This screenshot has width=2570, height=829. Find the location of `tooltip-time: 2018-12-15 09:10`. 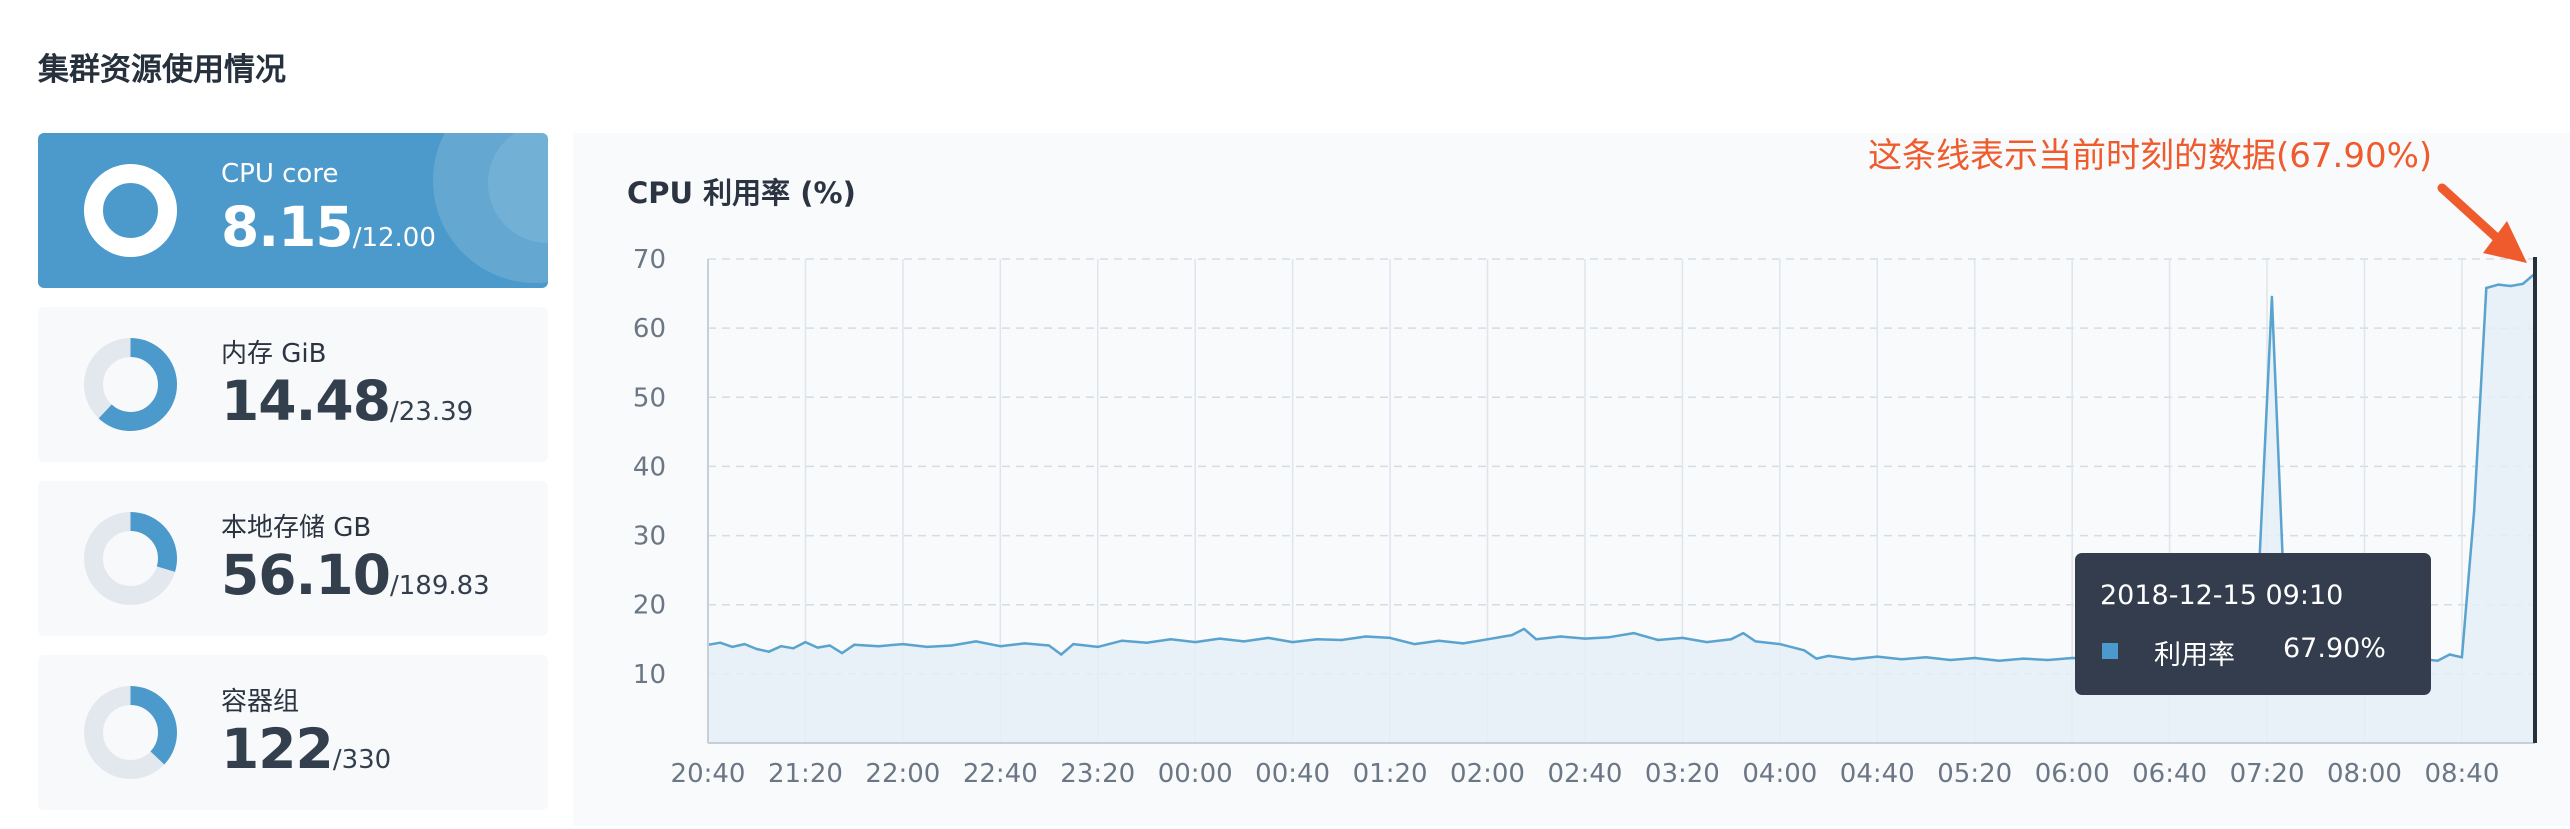

tooltip-time: 2018-12-15 09:10 is located at coordinates (2222, 595).